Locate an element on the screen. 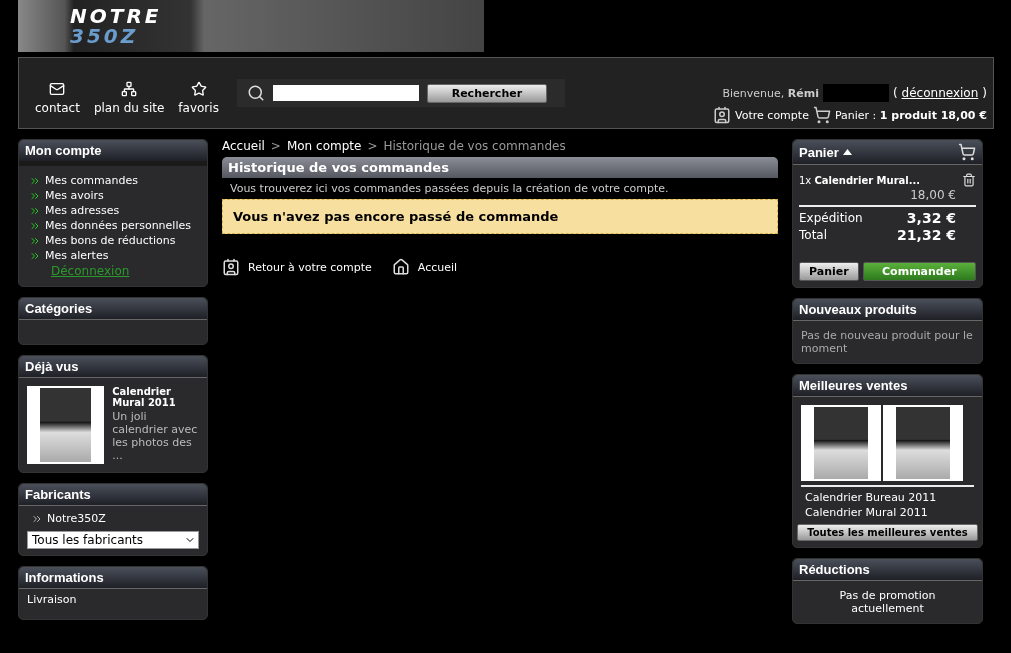  all-best-sellers-button: Toutes les meilleures ventes is located at coordinates (887, 532).